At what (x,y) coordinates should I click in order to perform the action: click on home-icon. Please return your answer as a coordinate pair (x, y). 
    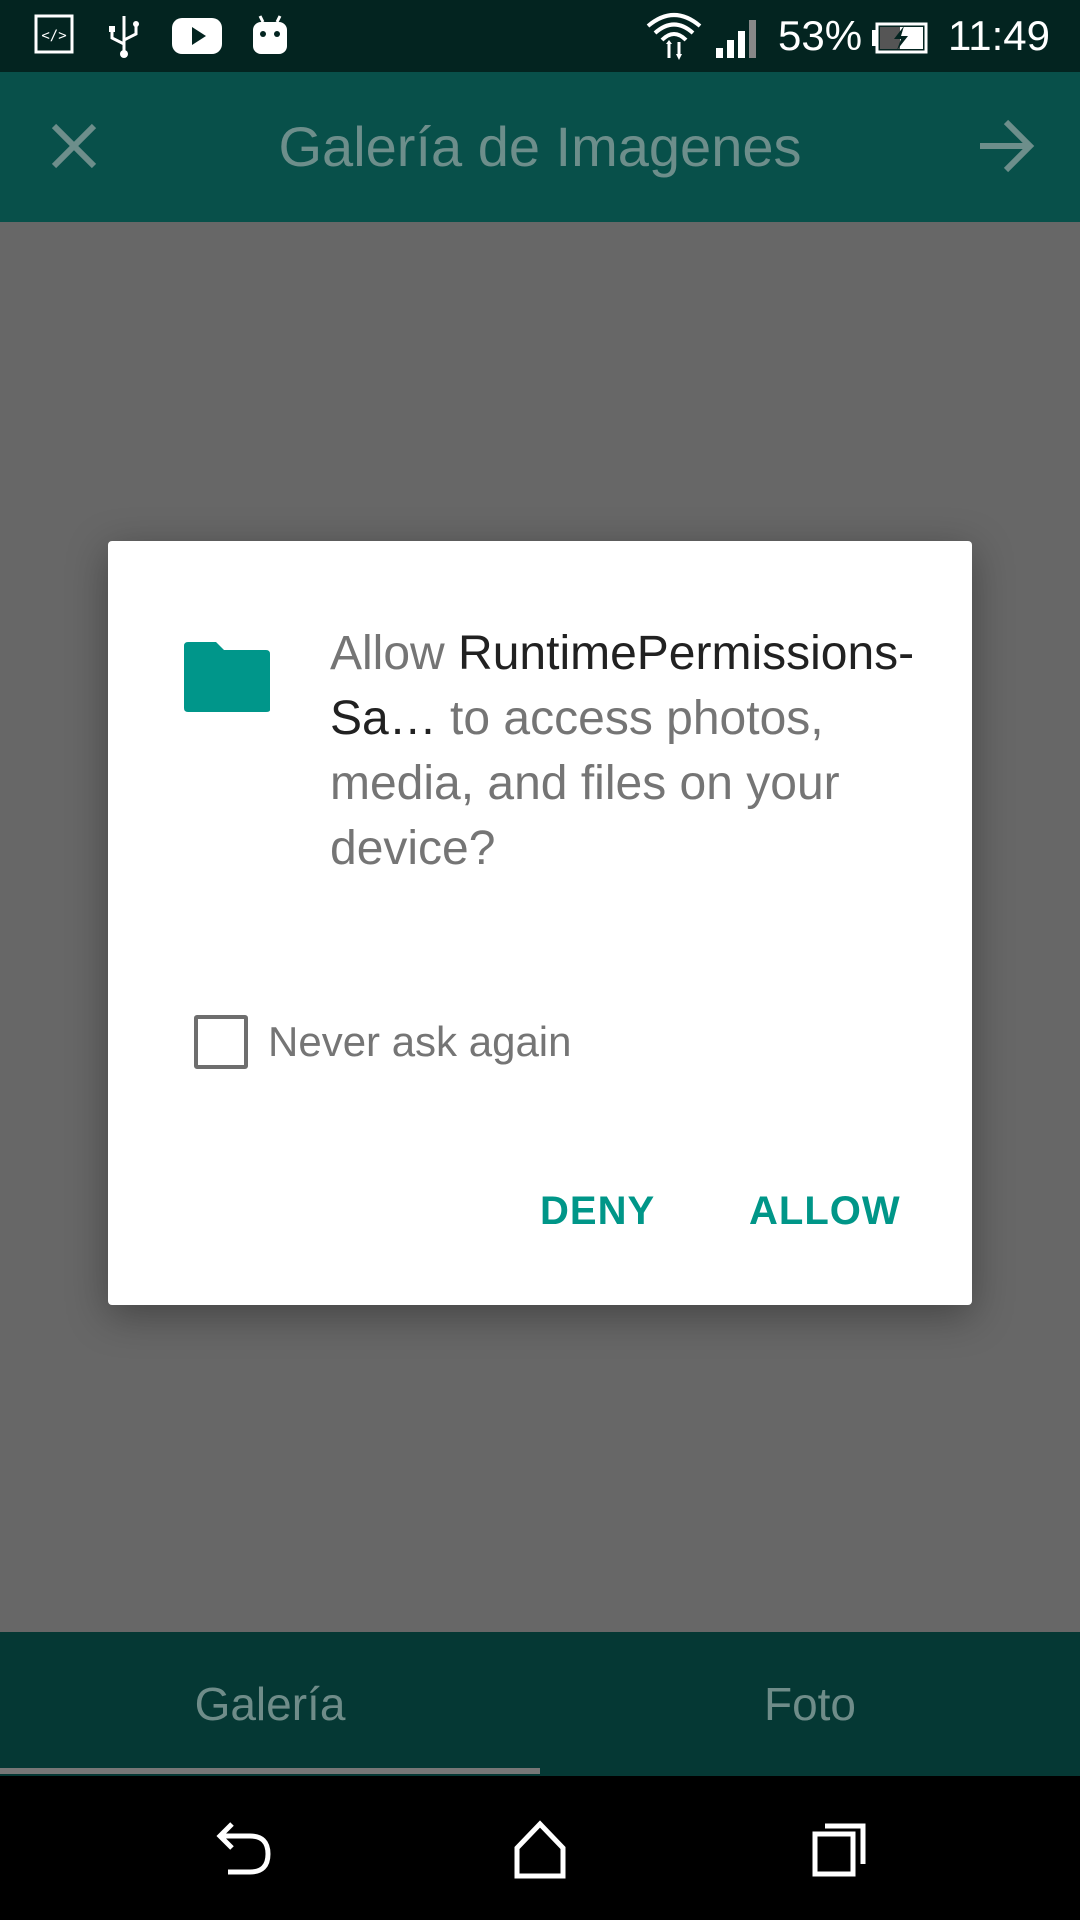
    Looking at the image, I should click on (540, 1849).